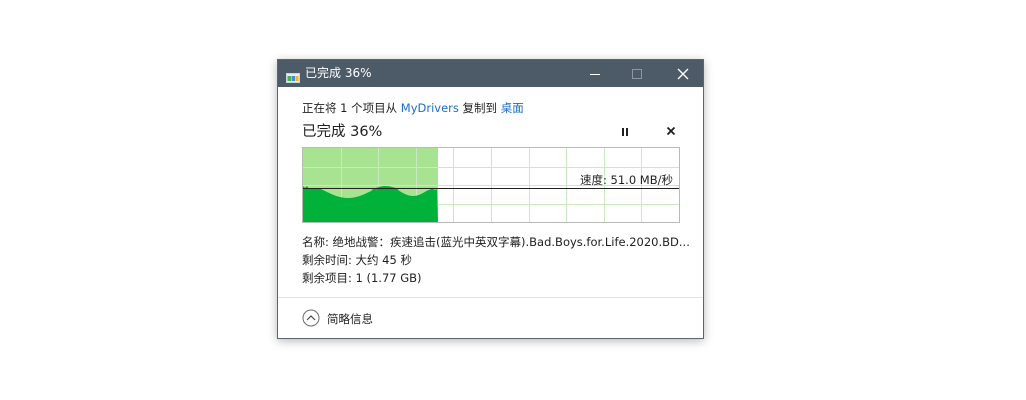 The width and height of the screenshot is (1026, 400). Describe the element at coordinates (311, 318) in the screenshot. I see `chevron-up-circle-icon` at that location.